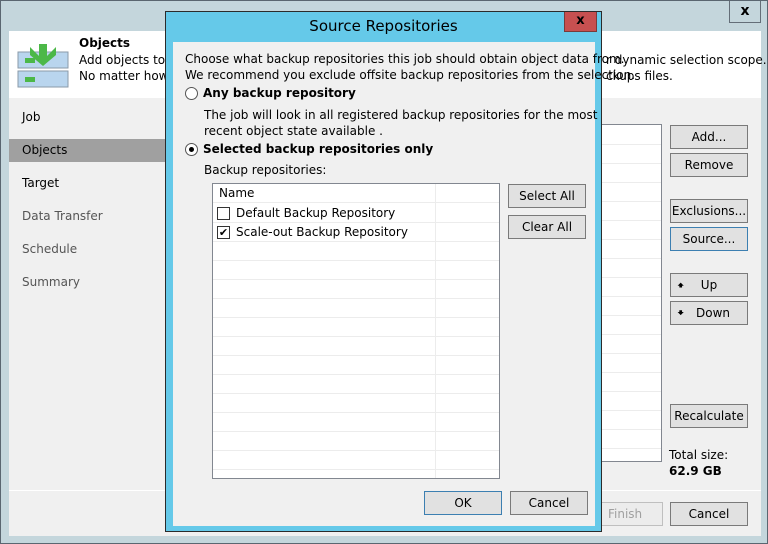 This screenshot has height=544, width=768. What do you see at coordinates (383, 26) in the screenshot?
I see `dialog-title: Source Repositories` at bounding box center [383, 26].